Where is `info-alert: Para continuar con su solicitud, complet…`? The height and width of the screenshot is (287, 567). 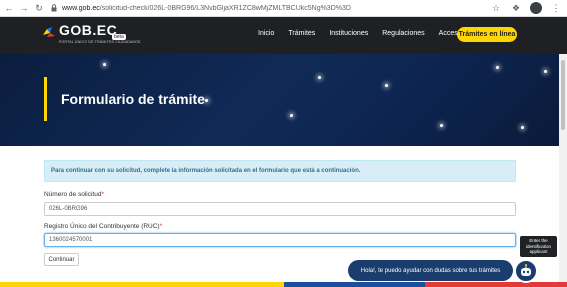
info-alert: Para continuar con su solicitud, complet… is located at coordinates (280, 171).